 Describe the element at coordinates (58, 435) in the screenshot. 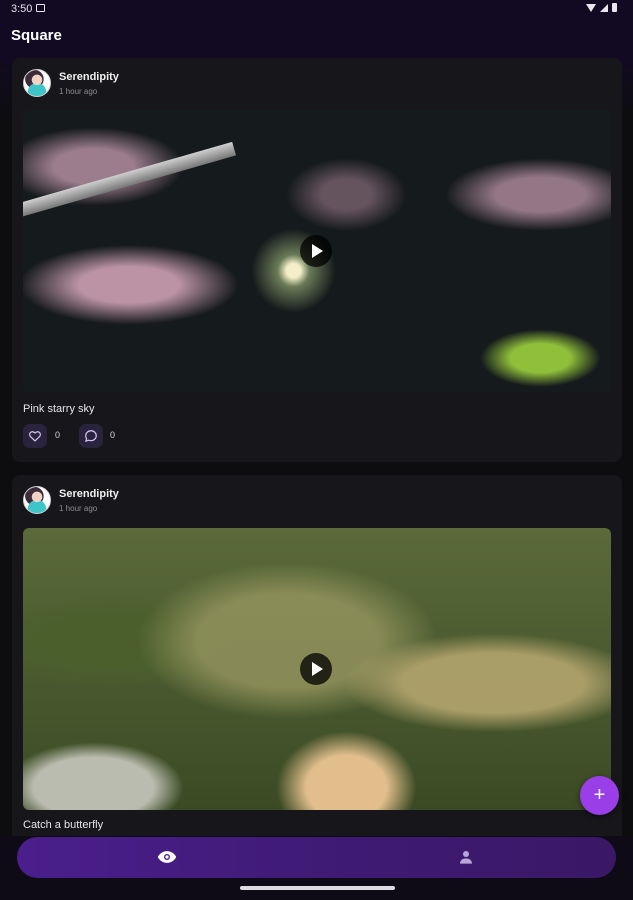

I see `like-count: 0` at that location.